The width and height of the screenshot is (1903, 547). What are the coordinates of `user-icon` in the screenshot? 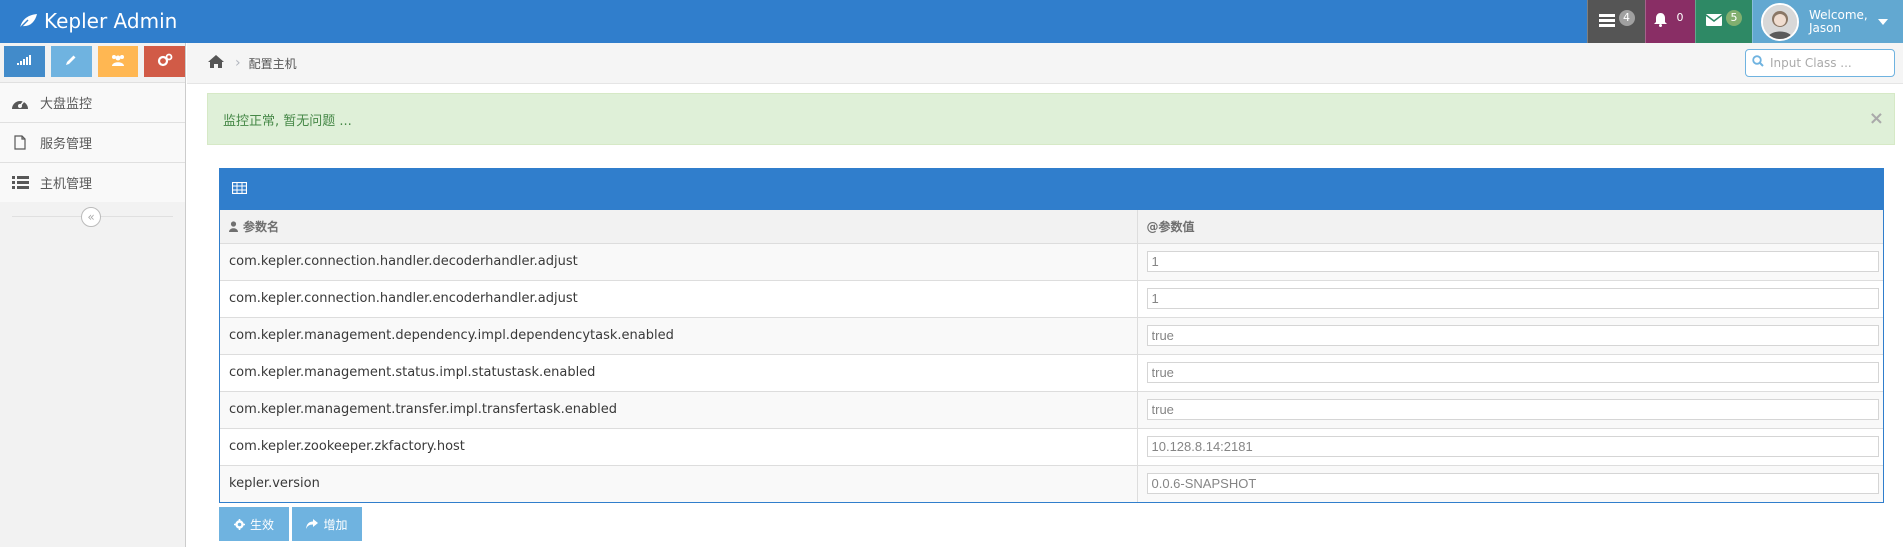 It's located at (233, 228).